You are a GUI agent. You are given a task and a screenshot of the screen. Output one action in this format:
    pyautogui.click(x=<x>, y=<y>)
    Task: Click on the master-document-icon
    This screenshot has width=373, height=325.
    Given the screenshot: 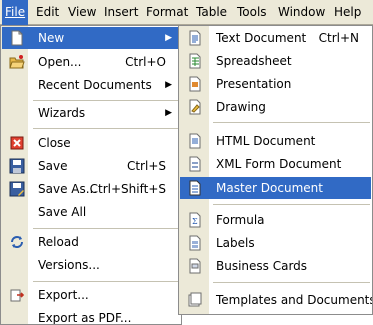 What is the action you would take?
    pyautogui.click(x=195, y=188)
    